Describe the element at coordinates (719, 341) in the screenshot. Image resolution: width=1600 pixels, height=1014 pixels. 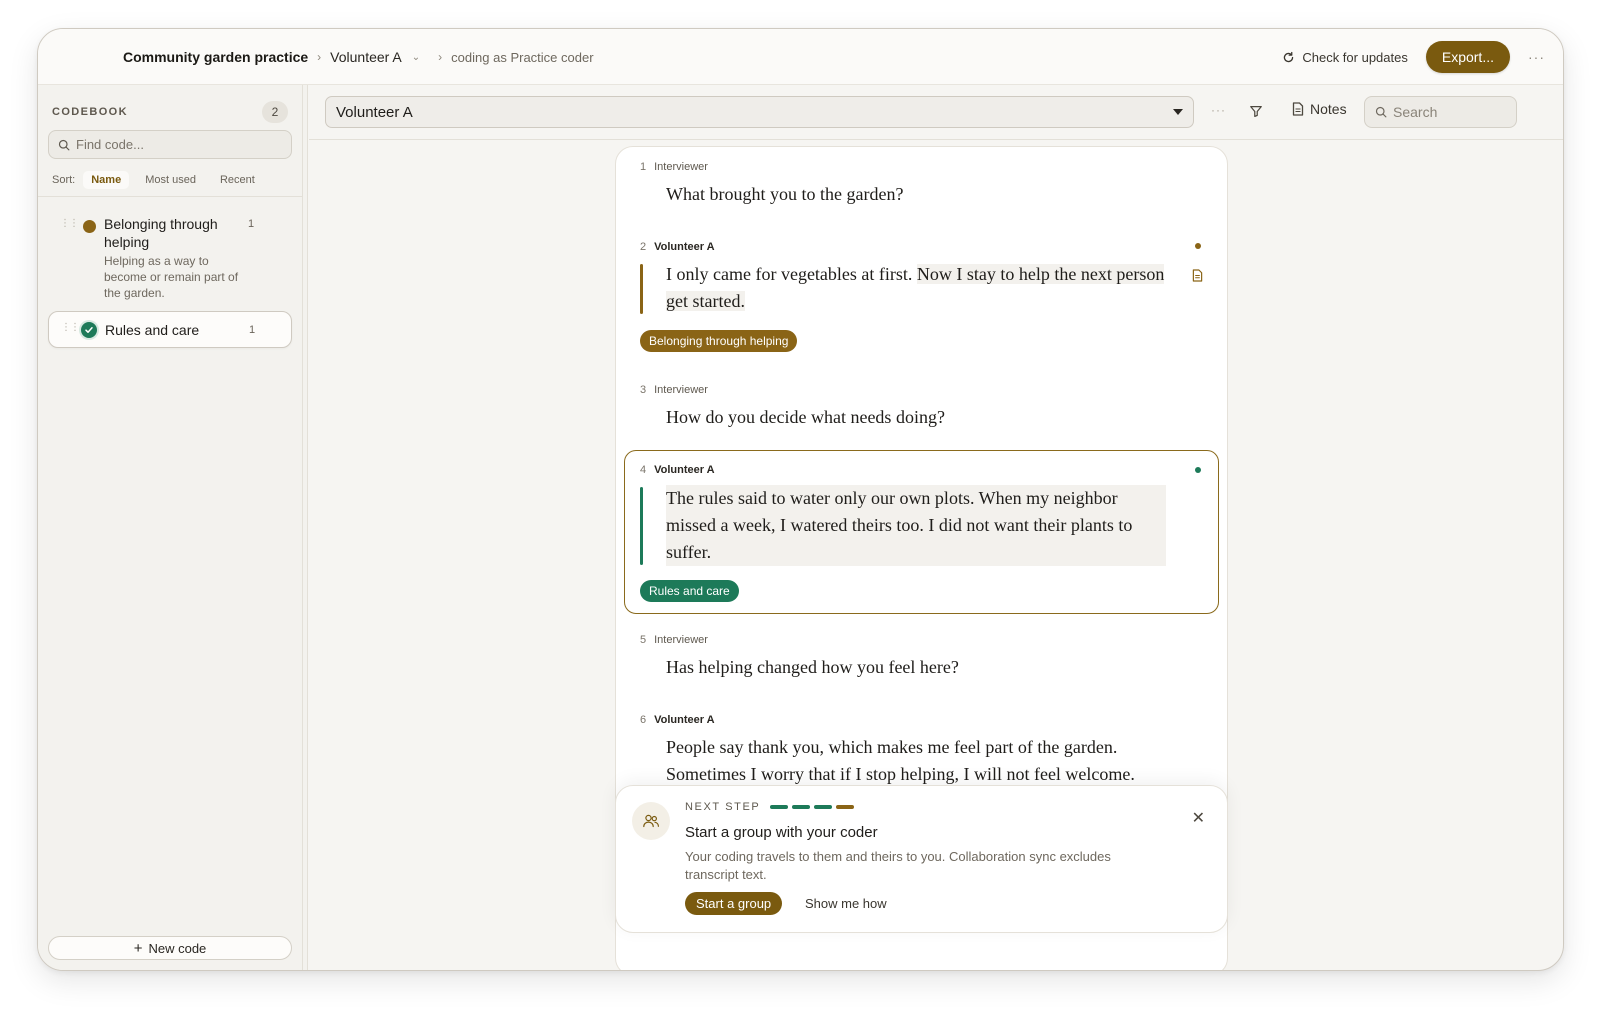
I see `code-tag-belonging: Belonging through helping` at that location.